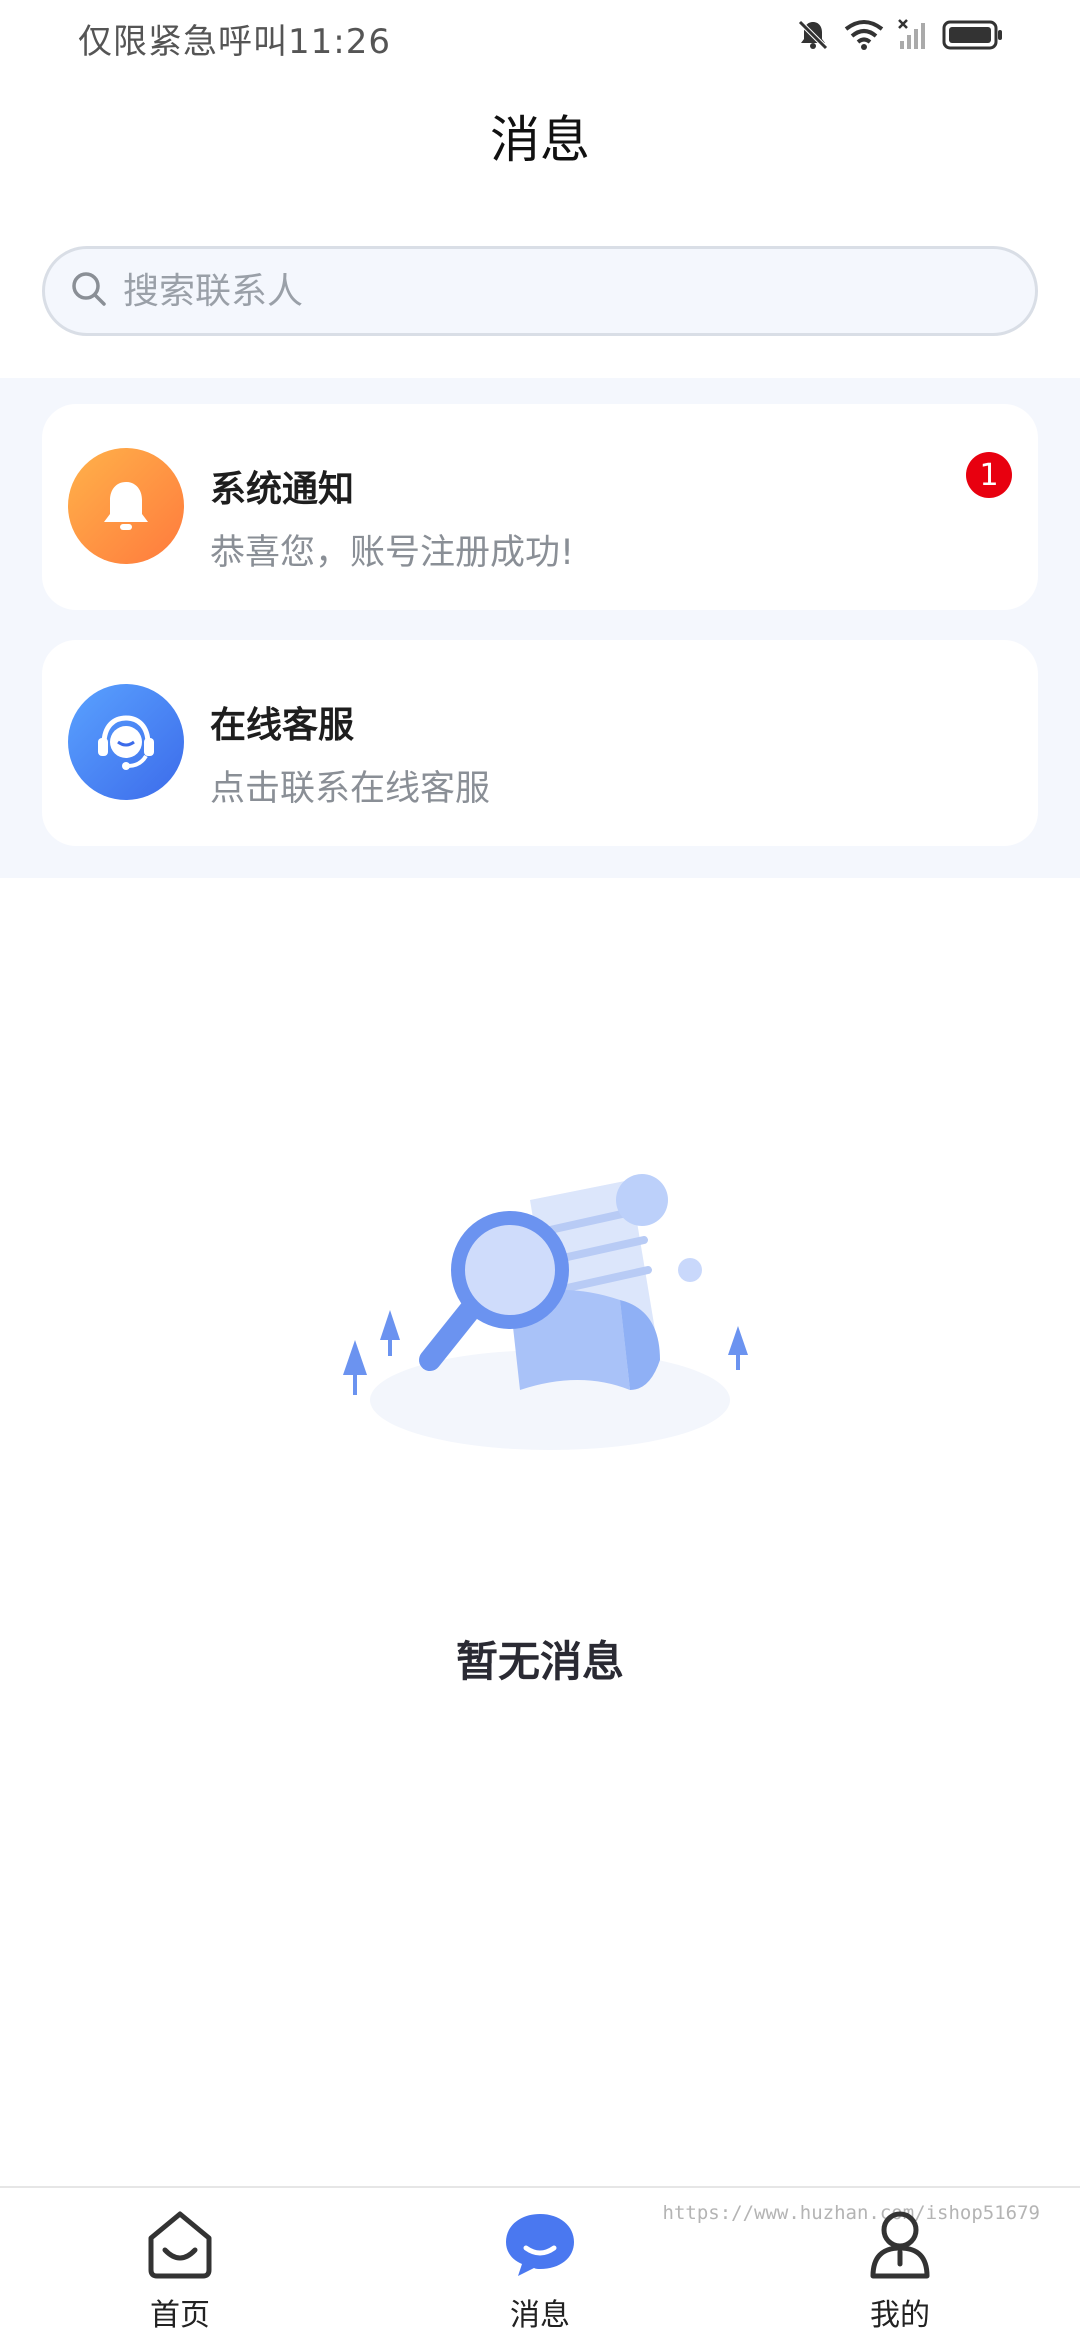 This screenshot has height=2340, width=1080. I want to click on status-icons, so click(900, 37).